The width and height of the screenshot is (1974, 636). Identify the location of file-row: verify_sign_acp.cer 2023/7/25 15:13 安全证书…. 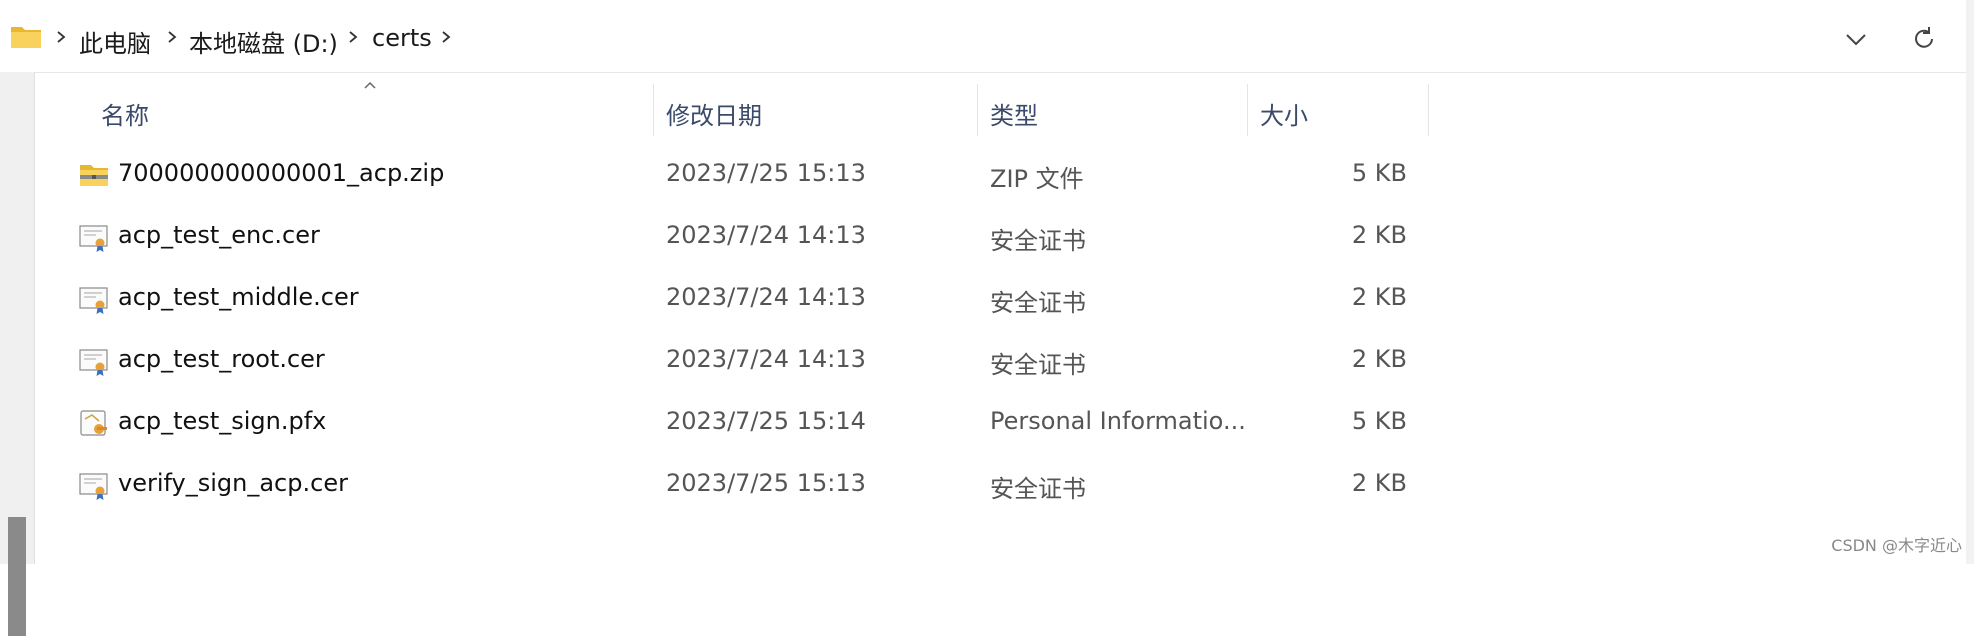
(732, 485).